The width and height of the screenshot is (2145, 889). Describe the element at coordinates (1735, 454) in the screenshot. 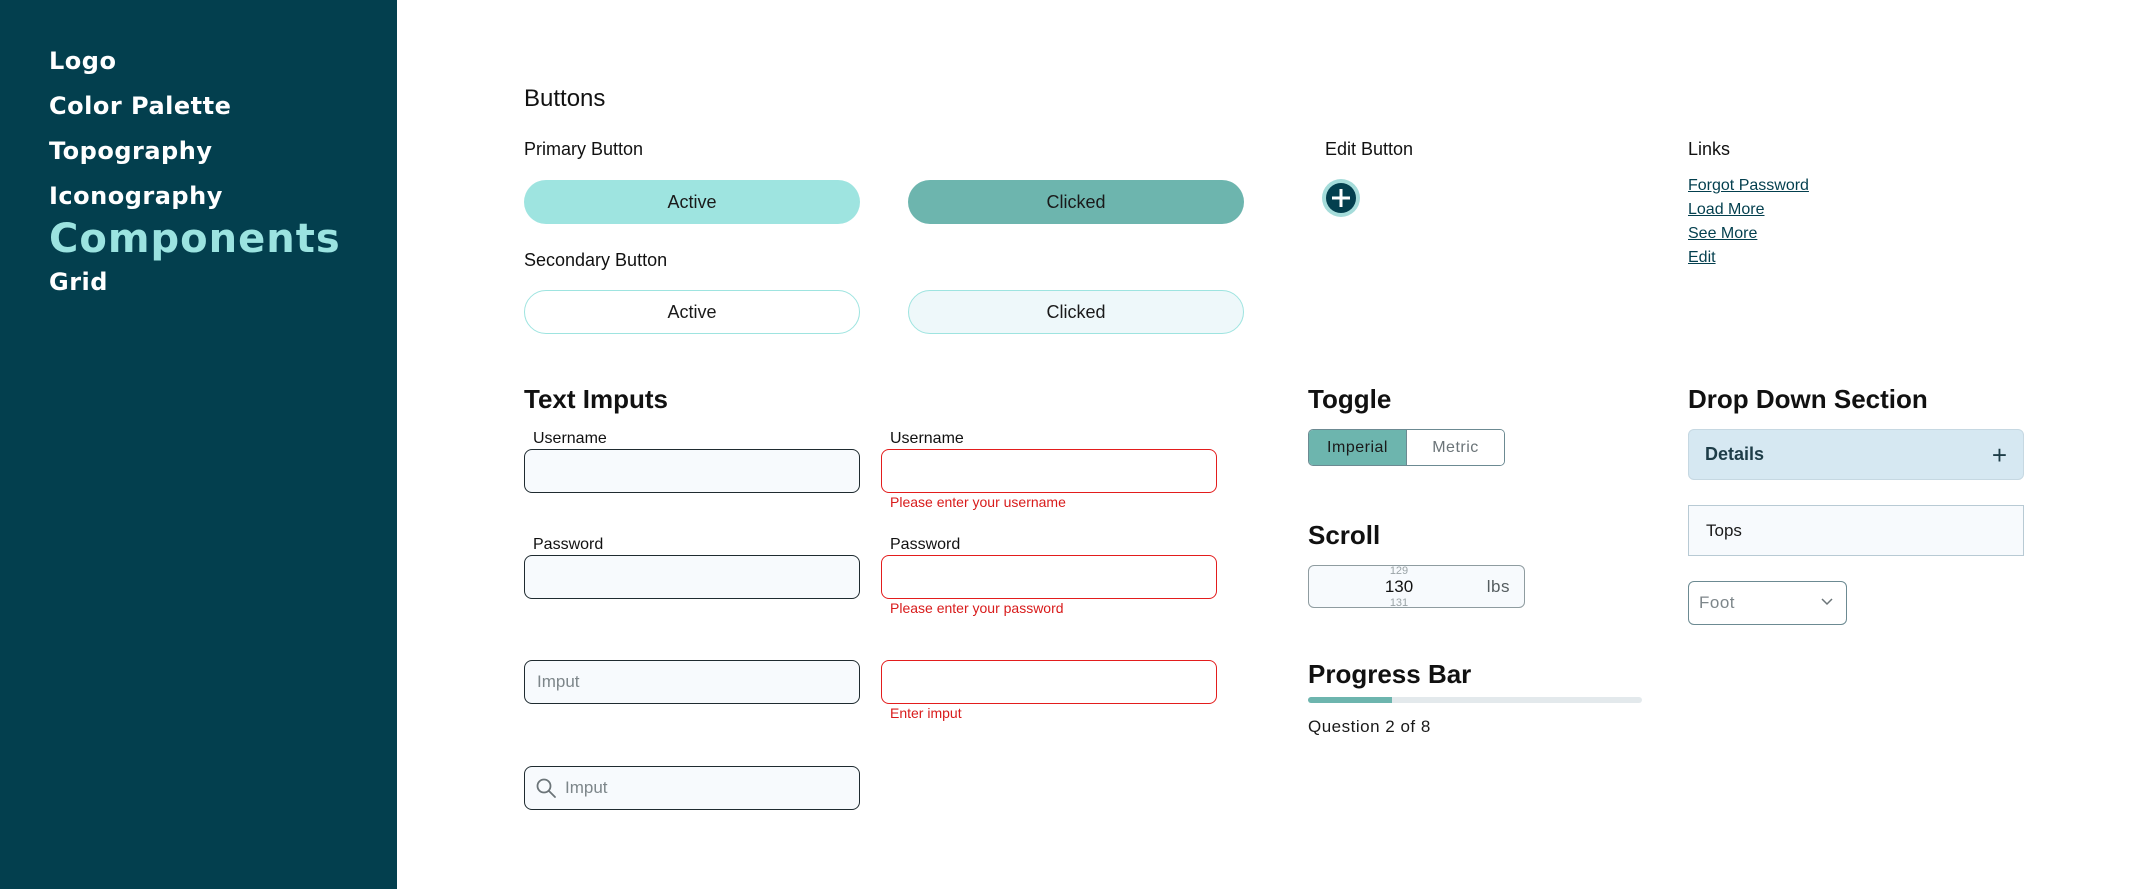

I see `dropdown-header-label: Details` at that location.